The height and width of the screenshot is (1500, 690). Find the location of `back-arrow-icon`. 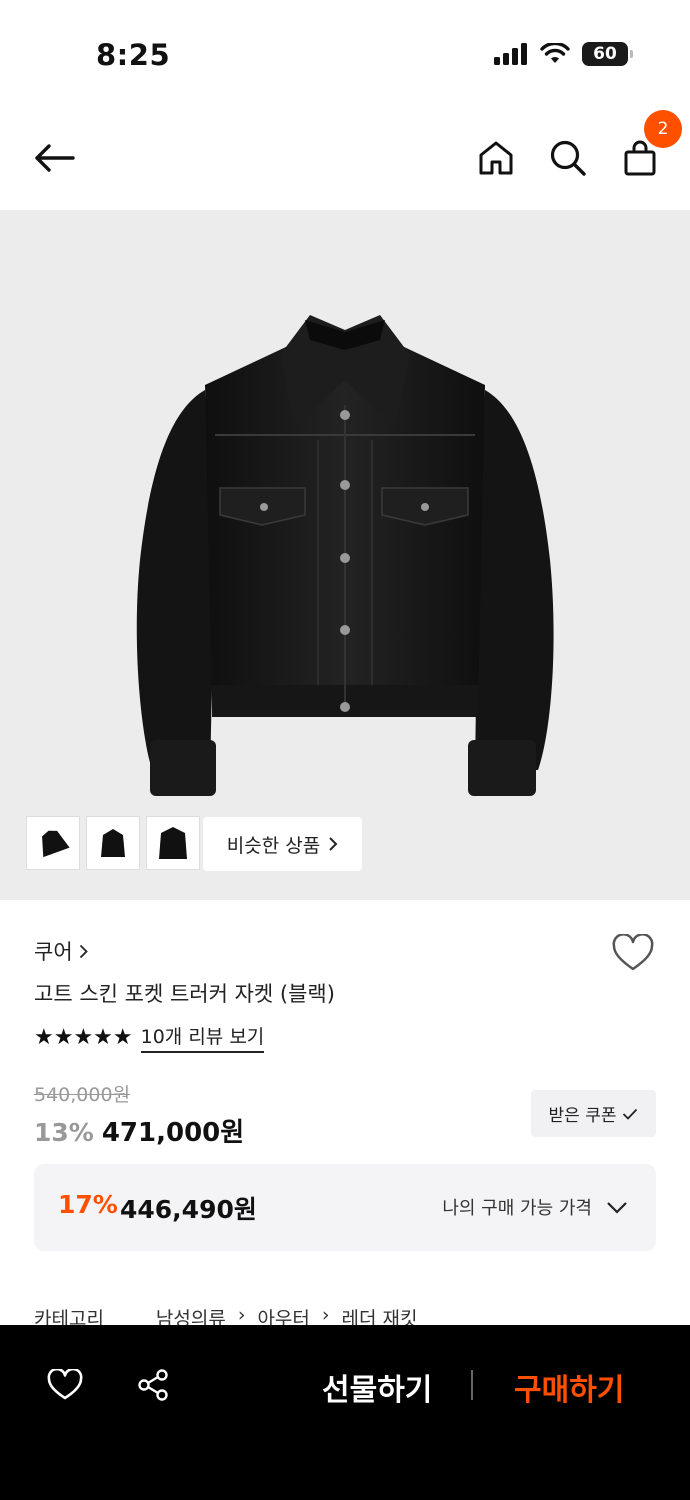

back-arrow-icon is located at coordinates (55, 158).